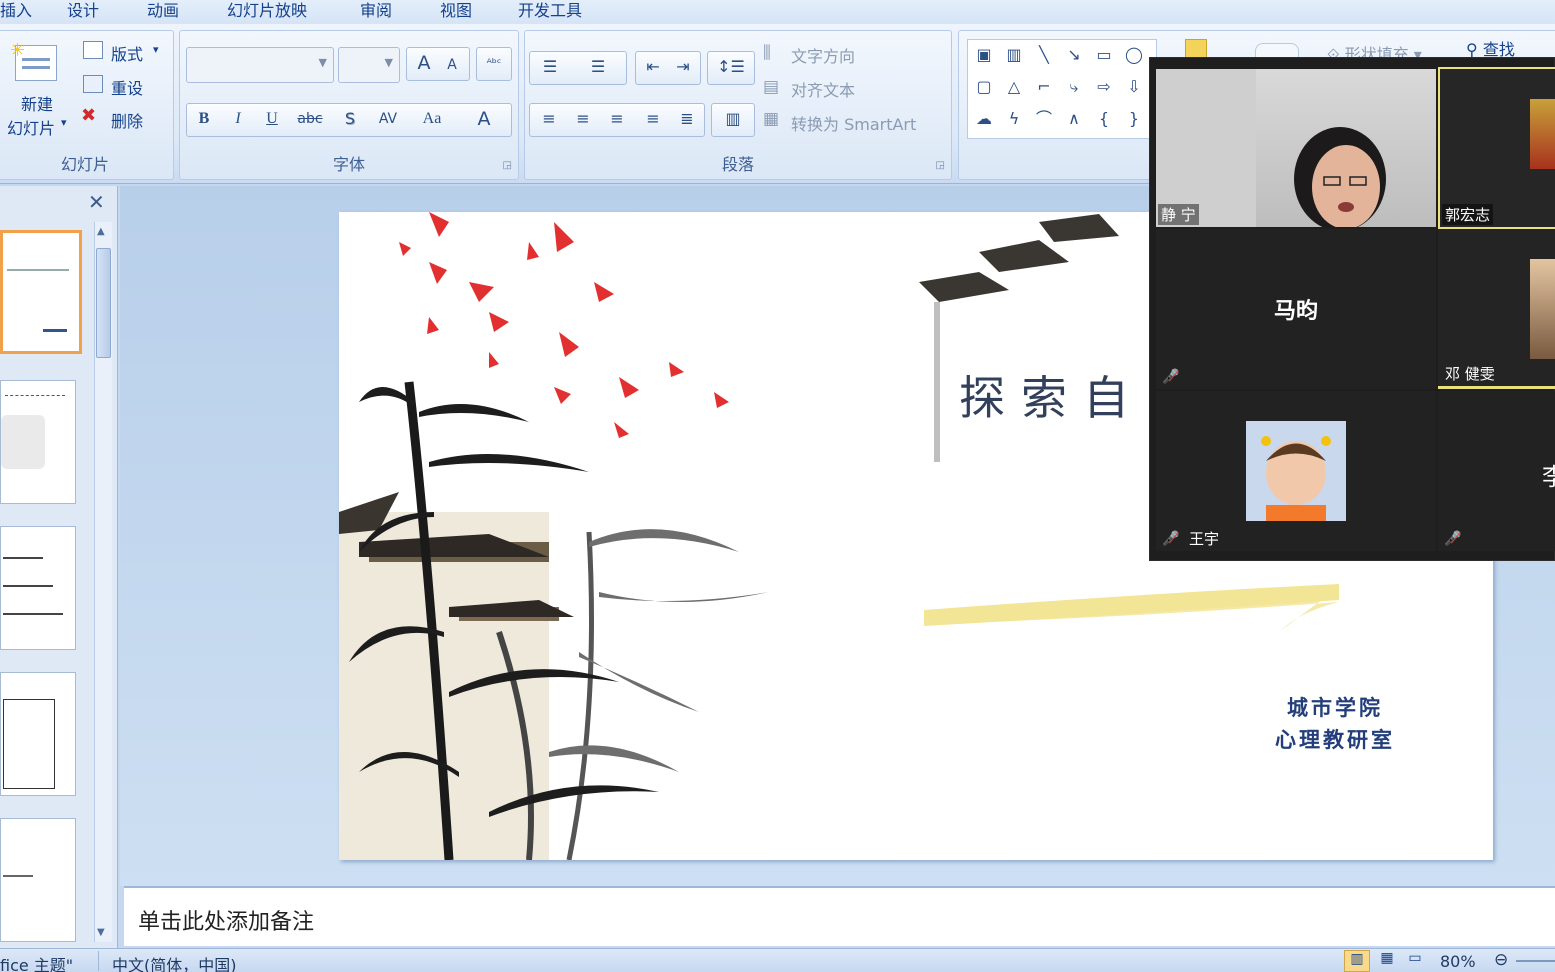  I want to click on font-name-dropdown: ▼, so click(260, 65).